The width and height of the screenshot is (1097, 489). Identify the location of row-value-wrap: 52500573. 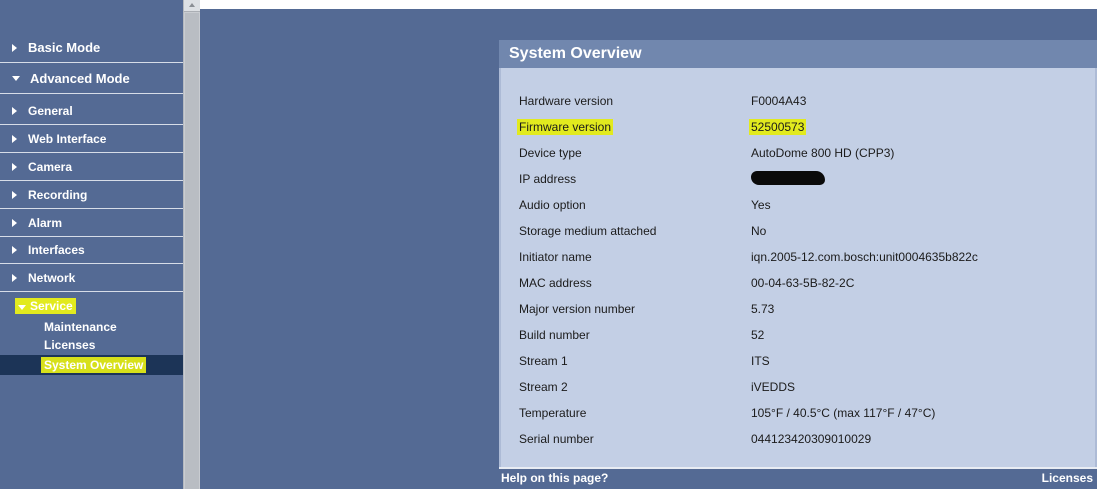
(778, 127).